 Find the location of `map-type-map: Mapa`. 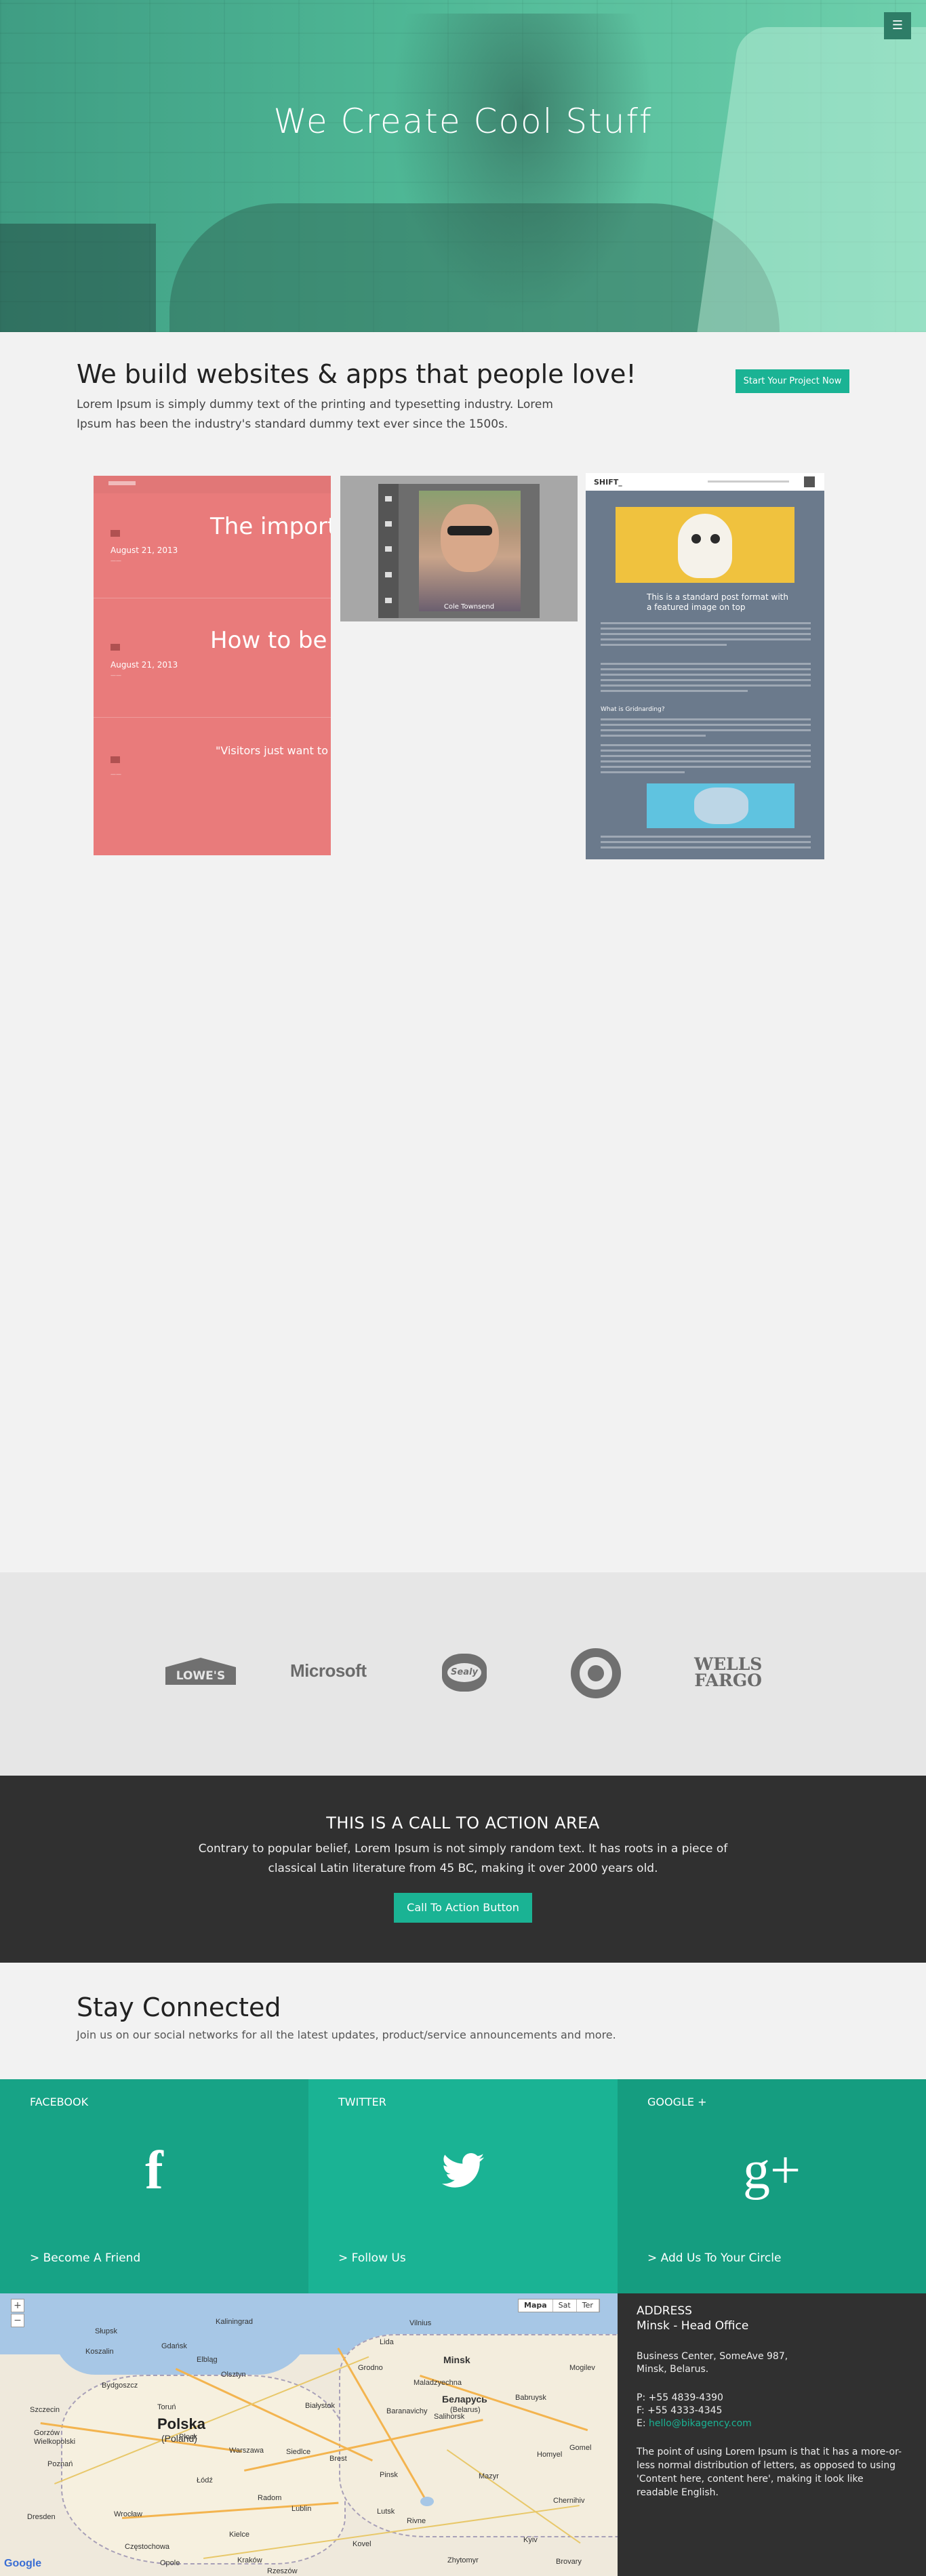

map-type-map: Mapa is located at coordinates (536, 2306).